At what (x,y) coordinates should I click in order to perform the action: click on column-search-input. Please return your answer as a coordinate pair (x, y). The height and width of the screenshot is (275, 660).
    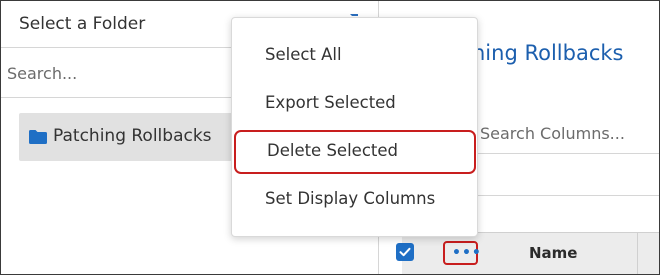
    Looking at the image, I should click on (569, 133).